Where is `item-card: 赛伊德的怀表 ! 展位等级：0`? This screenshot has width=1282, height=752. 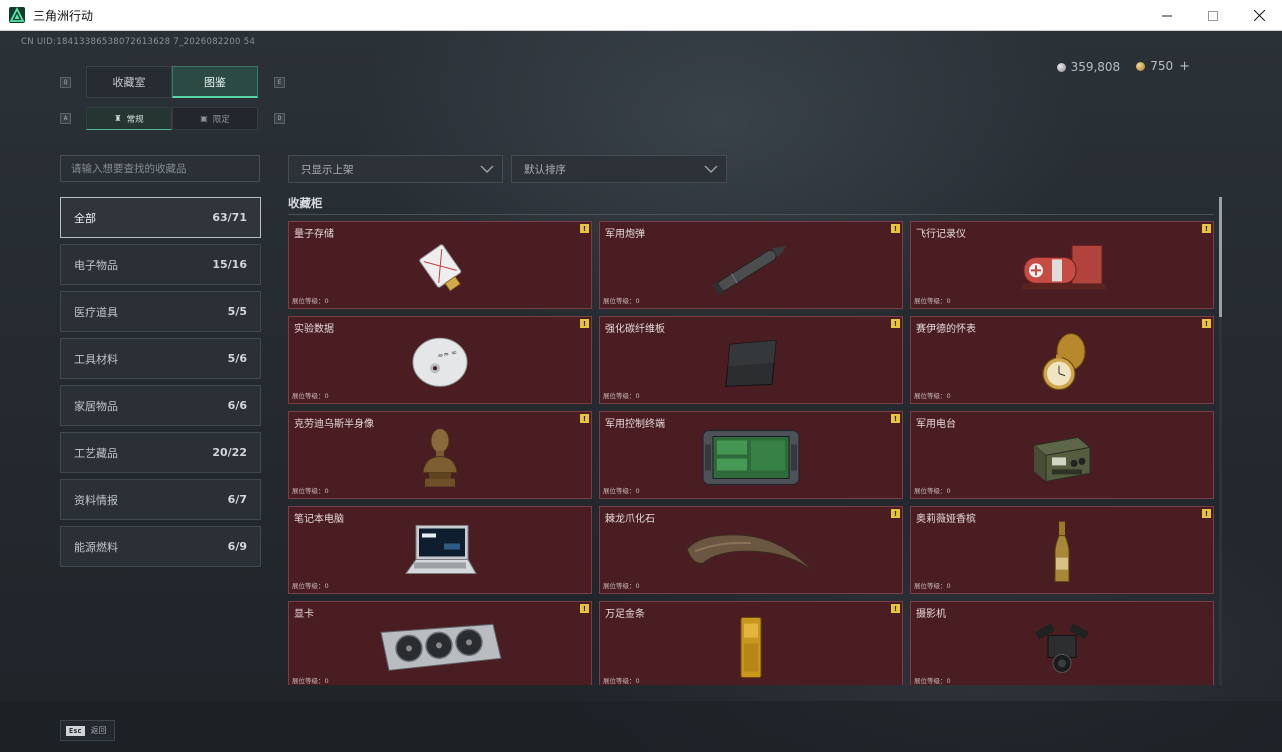
item-card: 赛伊德的怀表 ! 展位等级：0 is located at coordinates (1062, 360).